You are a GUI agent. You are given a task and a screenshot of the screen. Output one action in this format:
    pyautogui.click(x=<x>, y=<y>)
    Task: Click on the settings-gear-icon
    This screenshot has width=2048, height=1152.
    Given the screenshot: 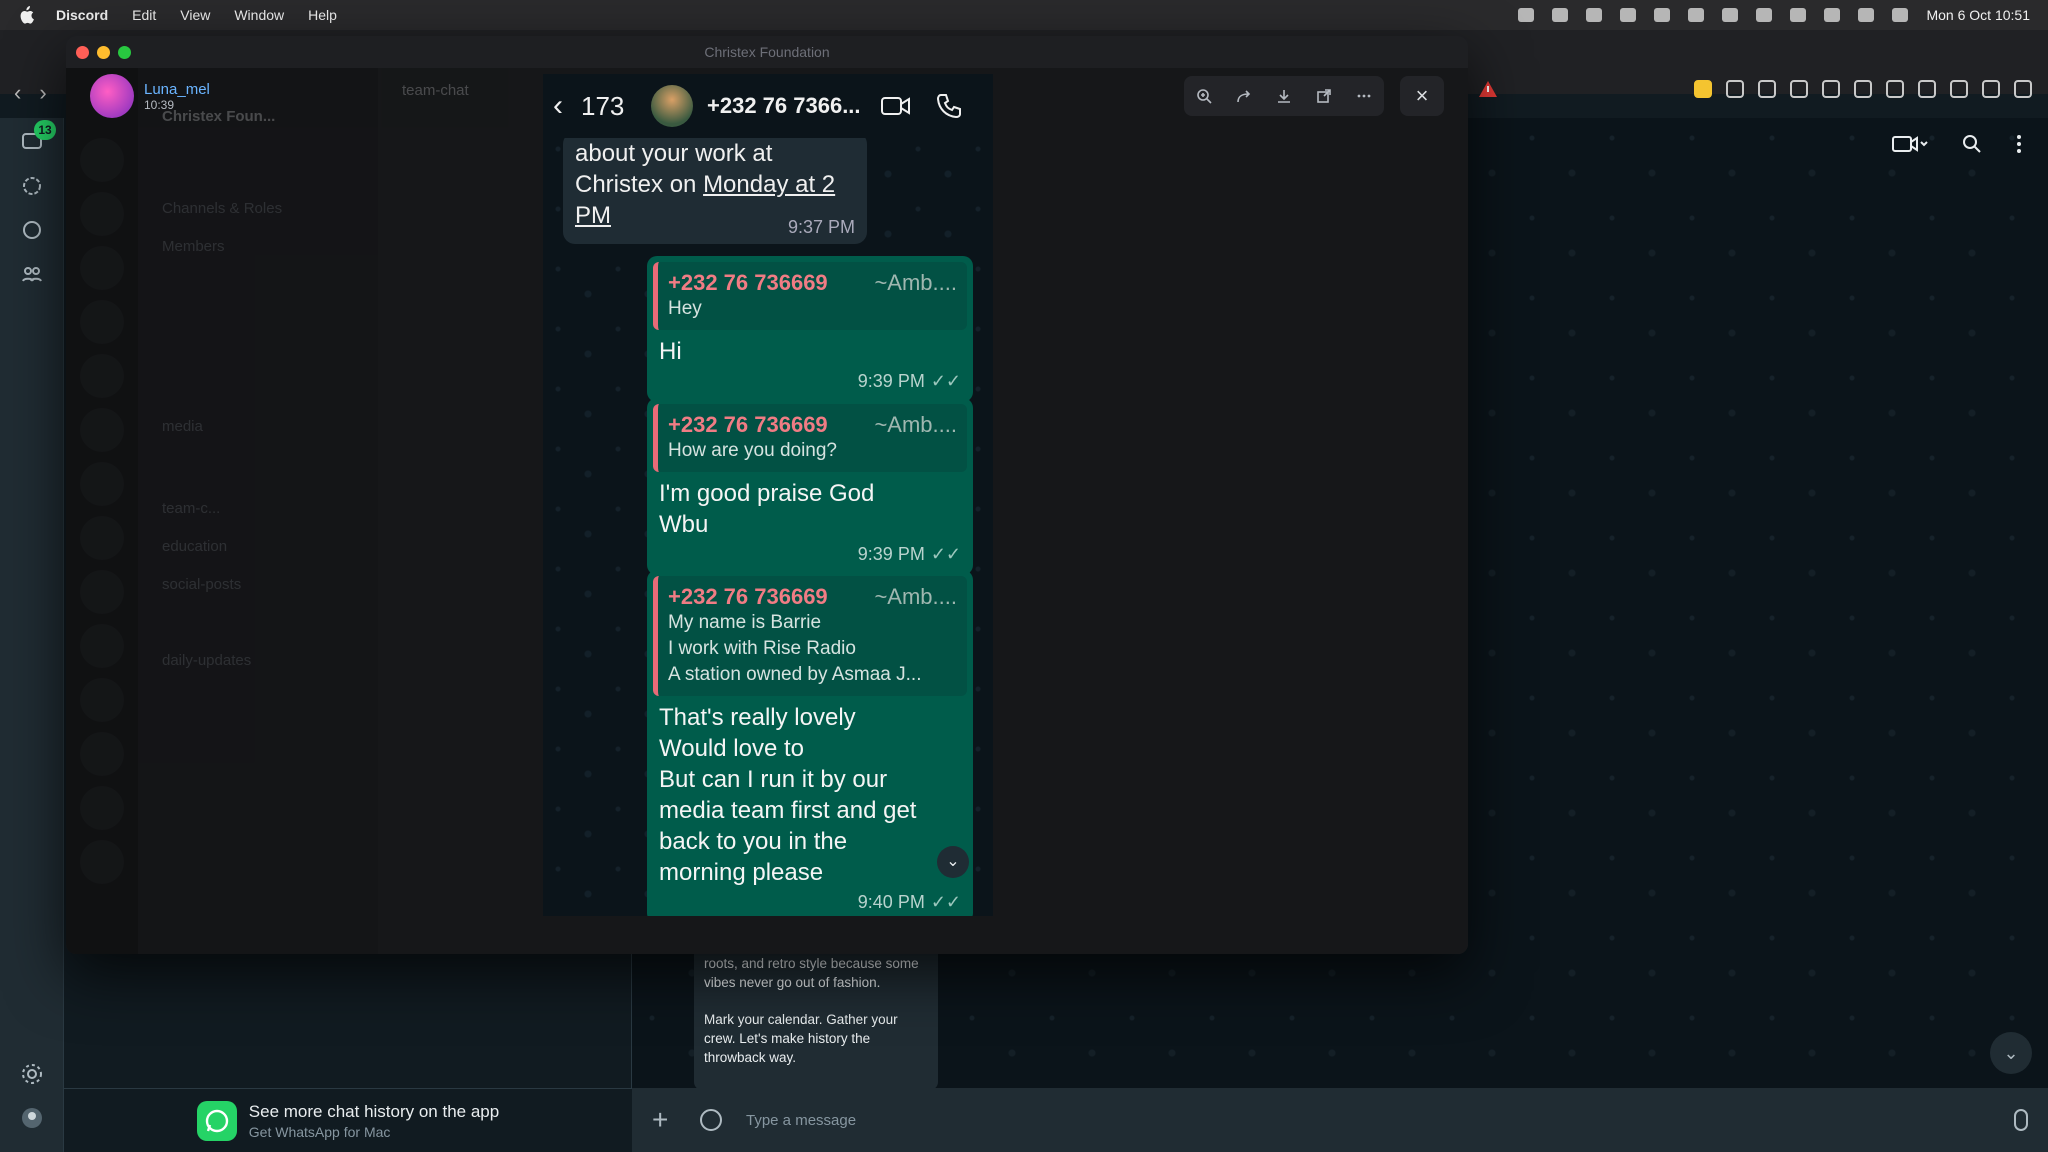 What is the action you would take?
    pyautogui.click(x=32, y=1074)
    